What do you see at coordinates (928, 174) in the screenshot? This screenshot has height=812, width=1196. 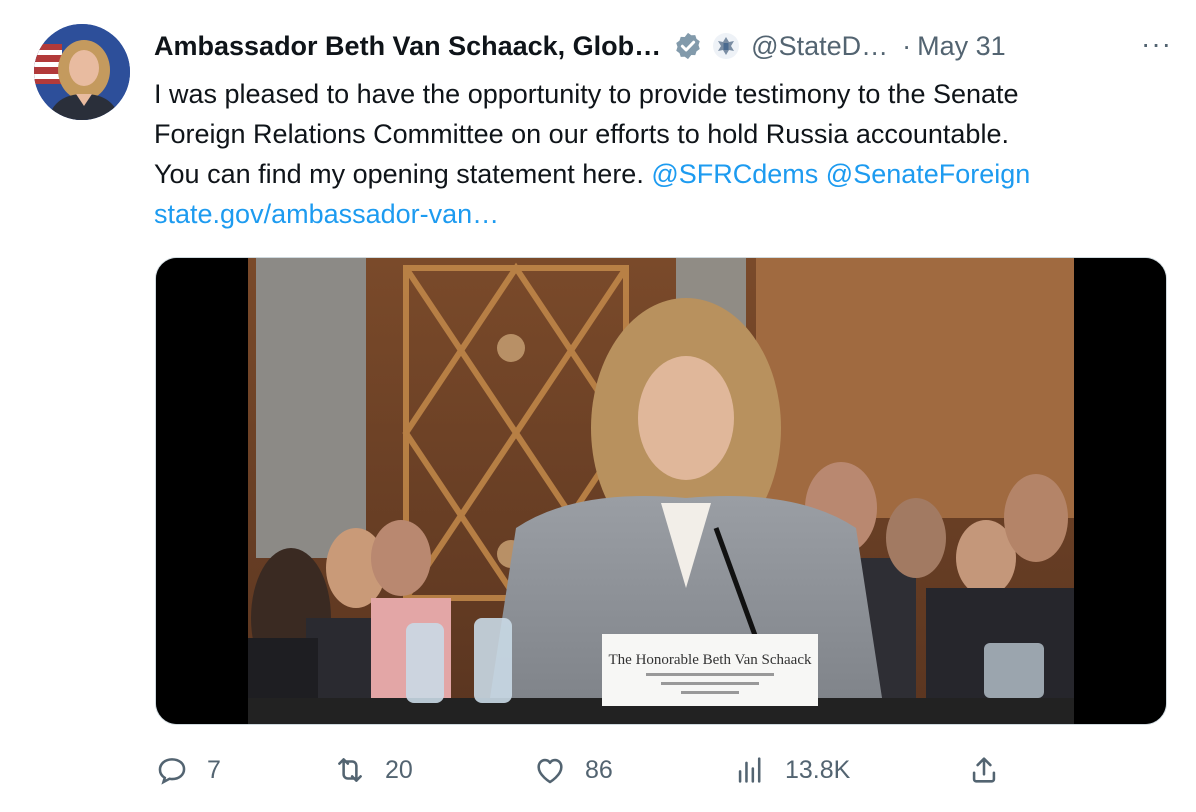 I see `mention-senateforeign: @SenateForeign` at bounding box center [928, 174].